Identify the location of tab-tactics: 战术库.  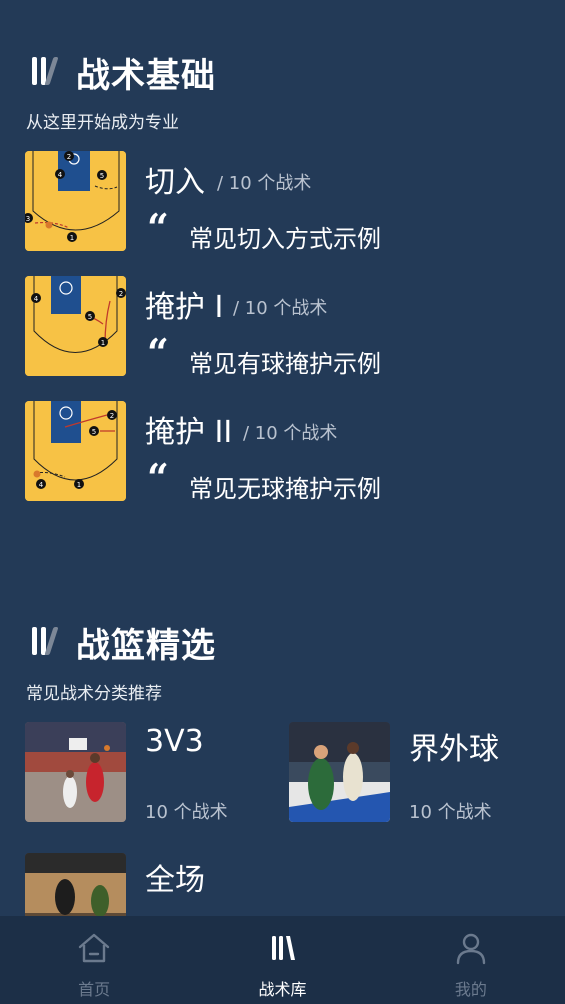
(282, 960).